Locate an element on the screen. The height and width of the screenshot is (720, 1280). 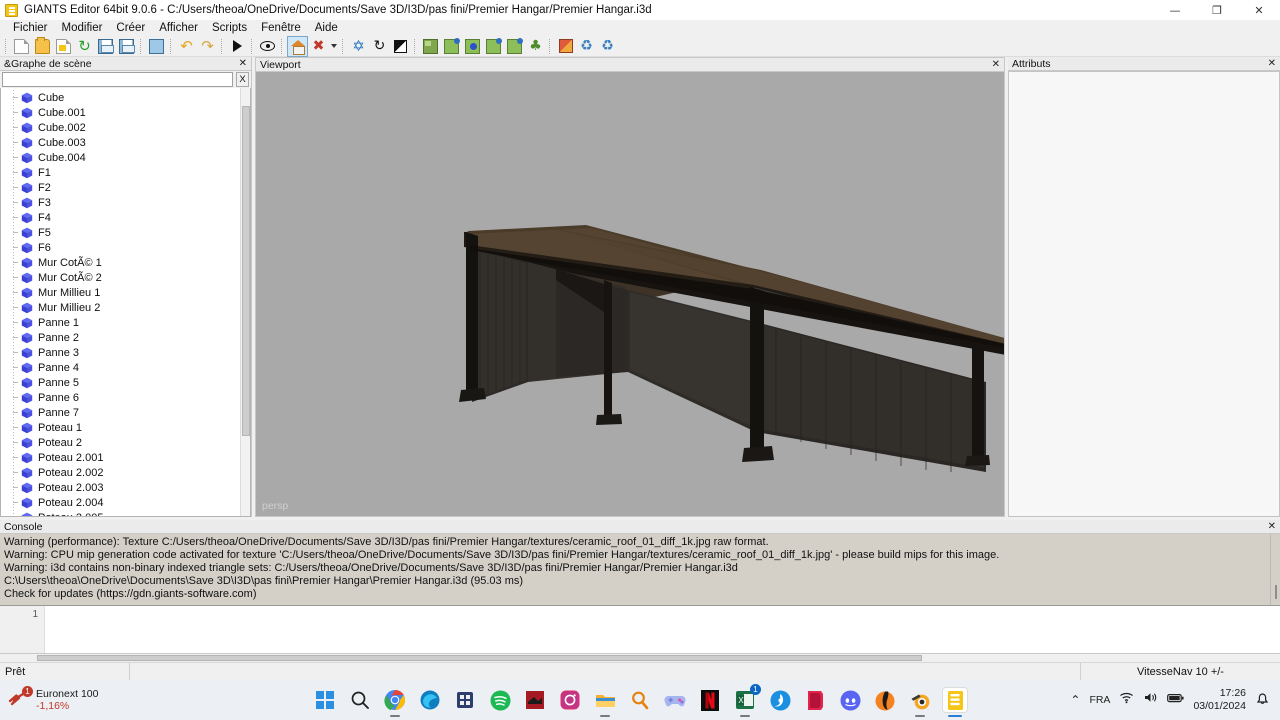
console-scrollbar is located at coordinates (1275, 569).